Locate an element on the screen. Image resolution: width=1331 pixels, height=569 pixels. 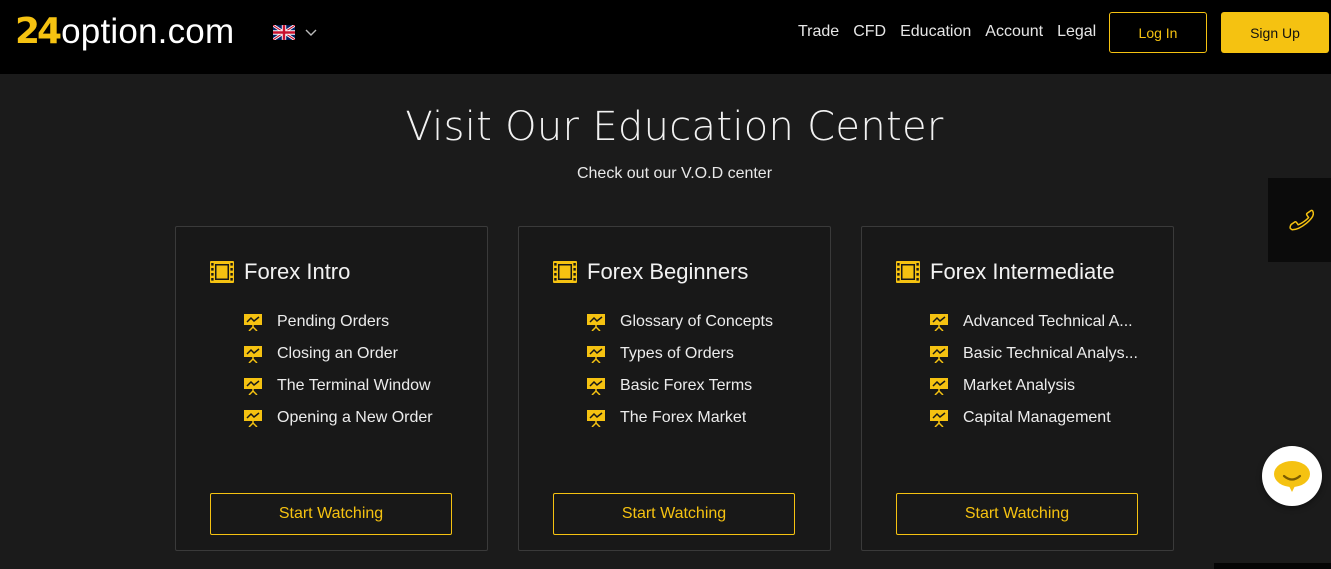
login-button: Log In is located at coordinates (1158, 32).